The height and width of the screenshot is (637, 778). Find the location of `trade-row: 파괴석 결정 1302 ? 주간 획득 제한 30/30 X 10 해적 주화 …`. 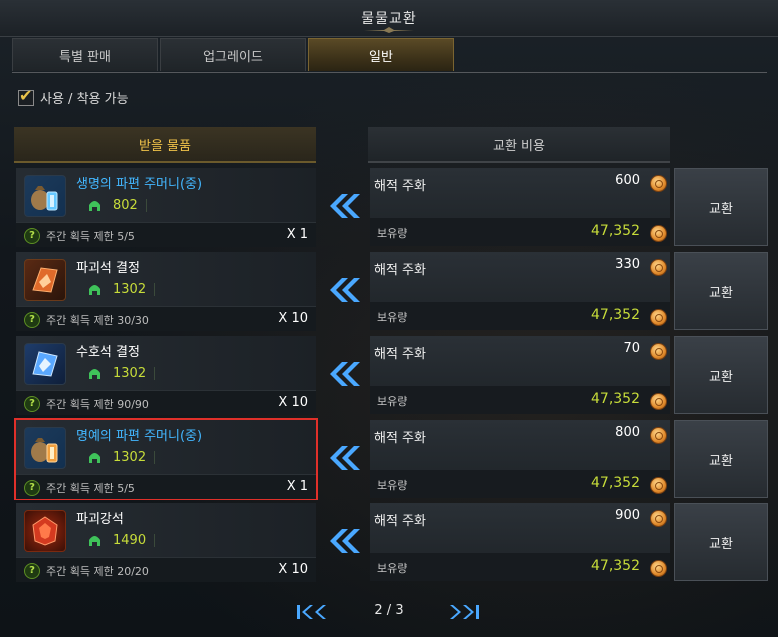

trade-row: 파괴석 결정 1302 ? 주간 획득 제한 30/30 X 10 해적 주화 … is located at coordinates (392, 291).